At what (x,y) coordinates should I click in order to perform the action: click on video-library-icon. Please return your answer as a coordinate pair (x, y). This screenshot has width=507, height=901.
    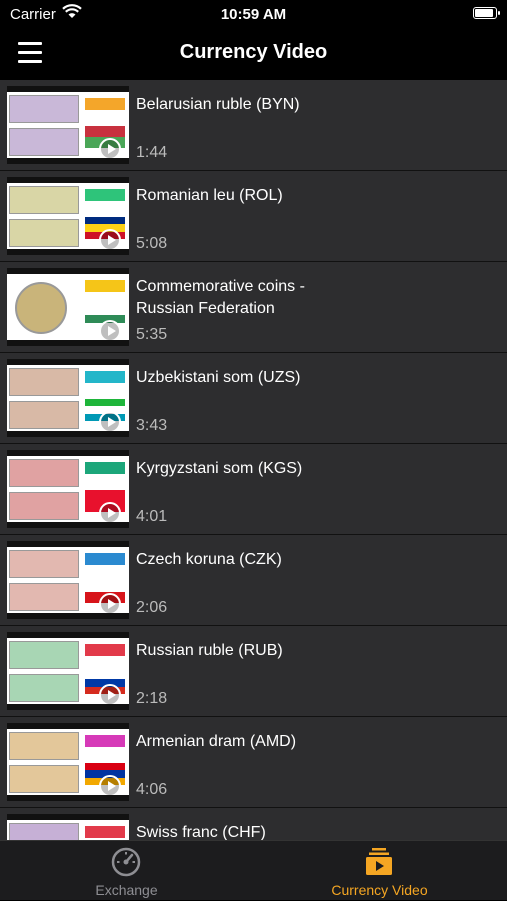
    Looking at the image, I should click on (379, 861).